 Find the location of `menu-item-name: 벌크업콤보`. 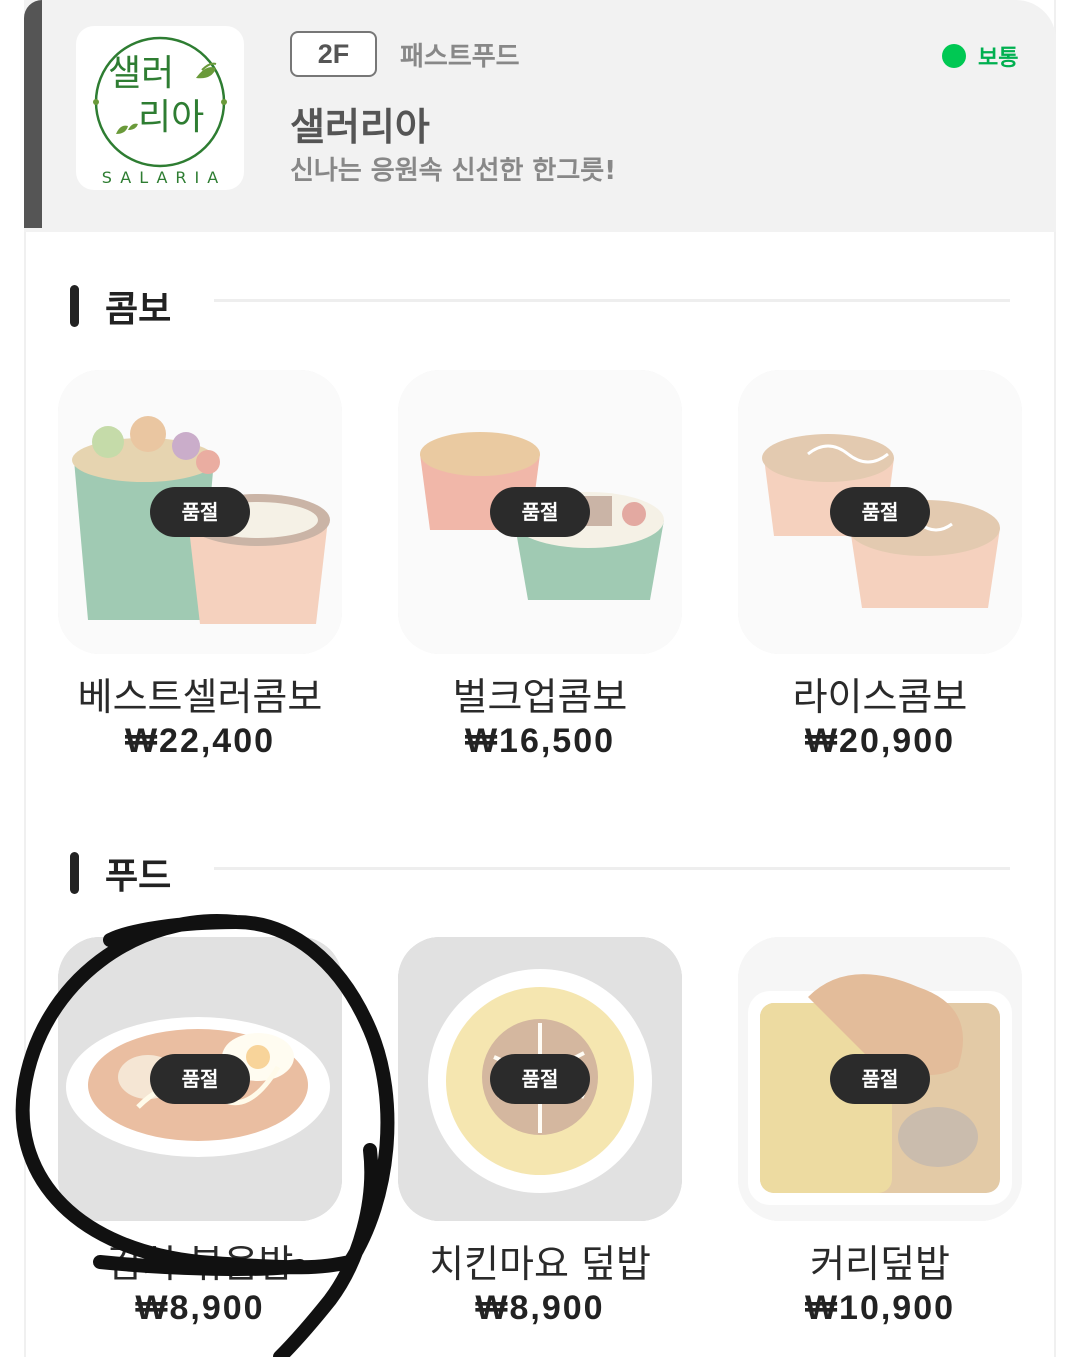

menu-item-name: 벌크업콤보 is located at coordinates (540, 697).